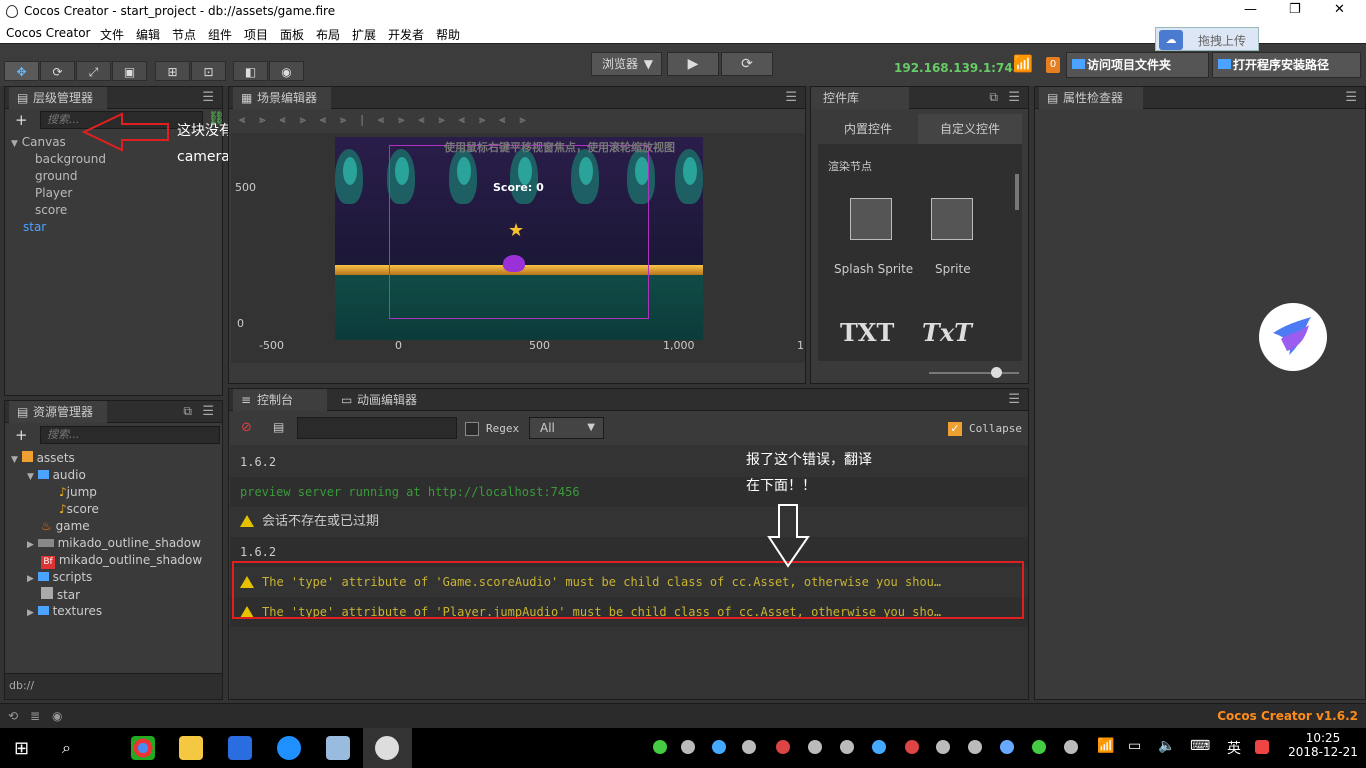  What do you see at coordinates (280, 400) in the screenshot?
I see `console-tab: ≡ 控制台` at bounding box center [280, 400].